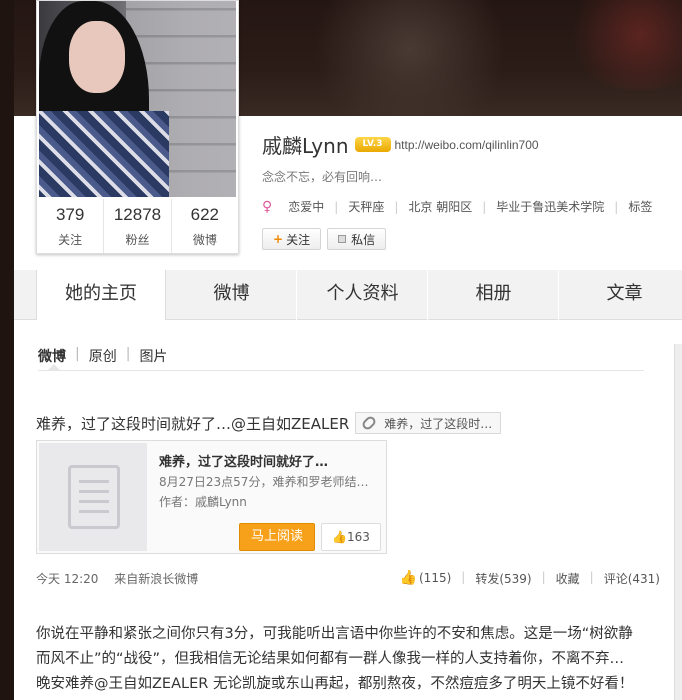  What do you see at coordinates (678, 522) in the screenshot?
I see `scrollbar` at bounding box center [678, 522].